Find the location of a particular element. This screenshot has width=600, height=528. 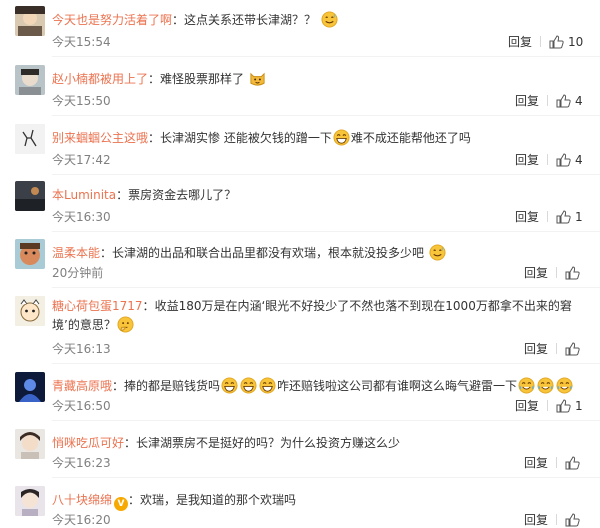

comment-time: 今天17:42 is located at coordinates (81, 160).